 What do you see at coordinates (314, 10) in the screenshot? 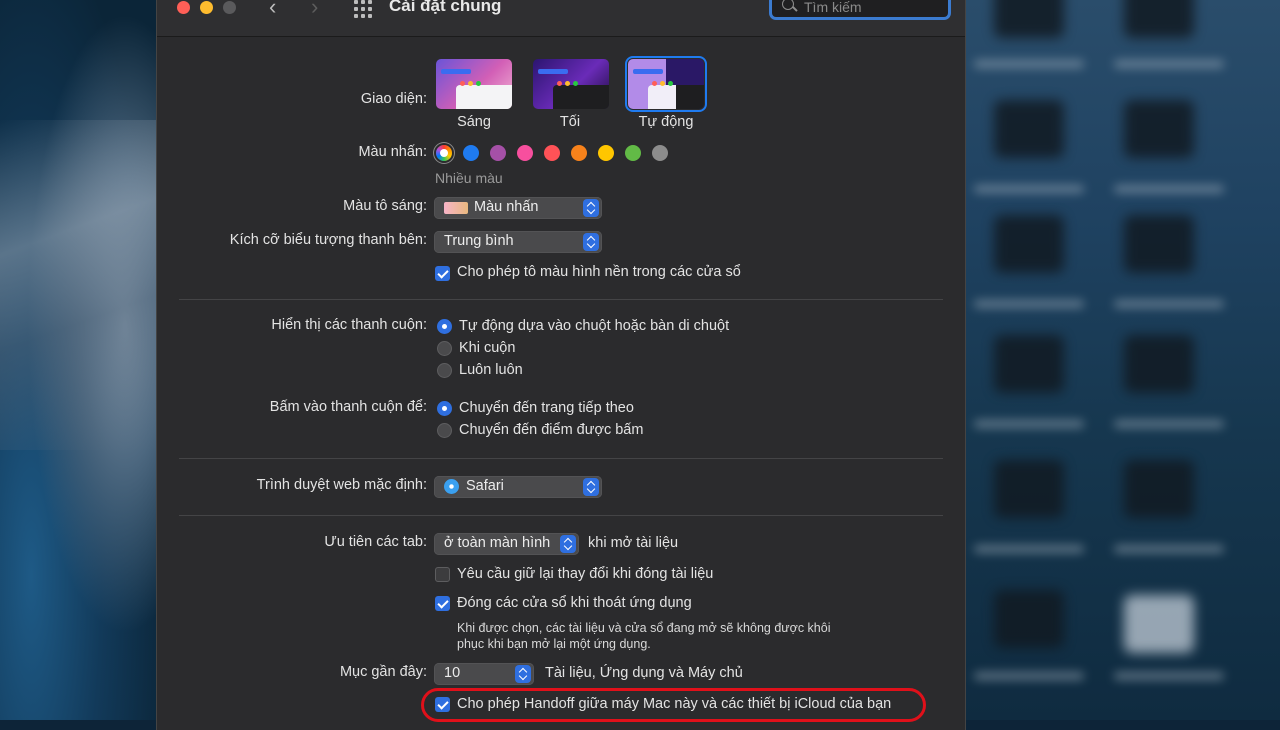
I see `forward-chevron-icon: ›` at bounding box center [314, 10].